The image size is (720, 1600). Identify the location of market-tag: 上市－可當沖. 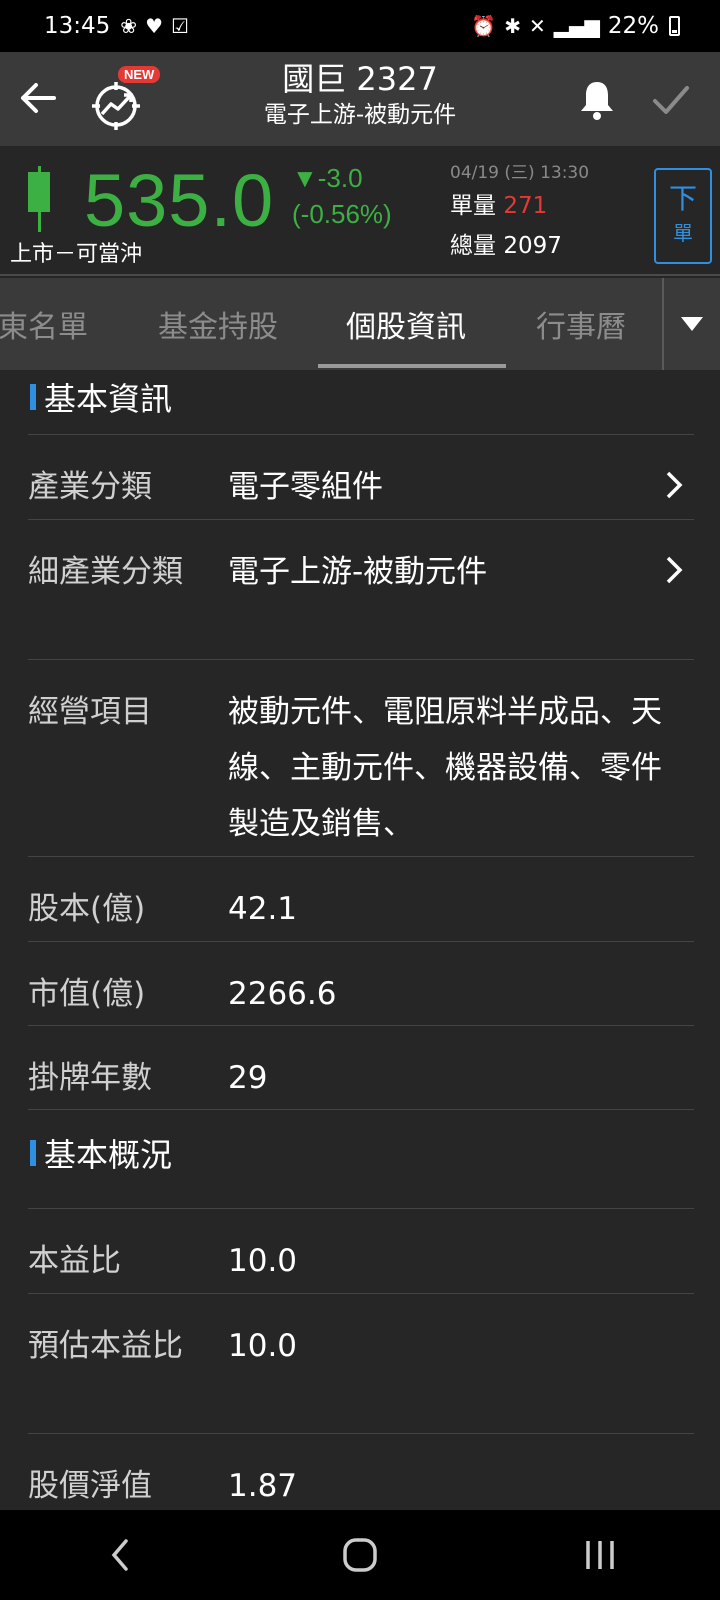
(76, 254).